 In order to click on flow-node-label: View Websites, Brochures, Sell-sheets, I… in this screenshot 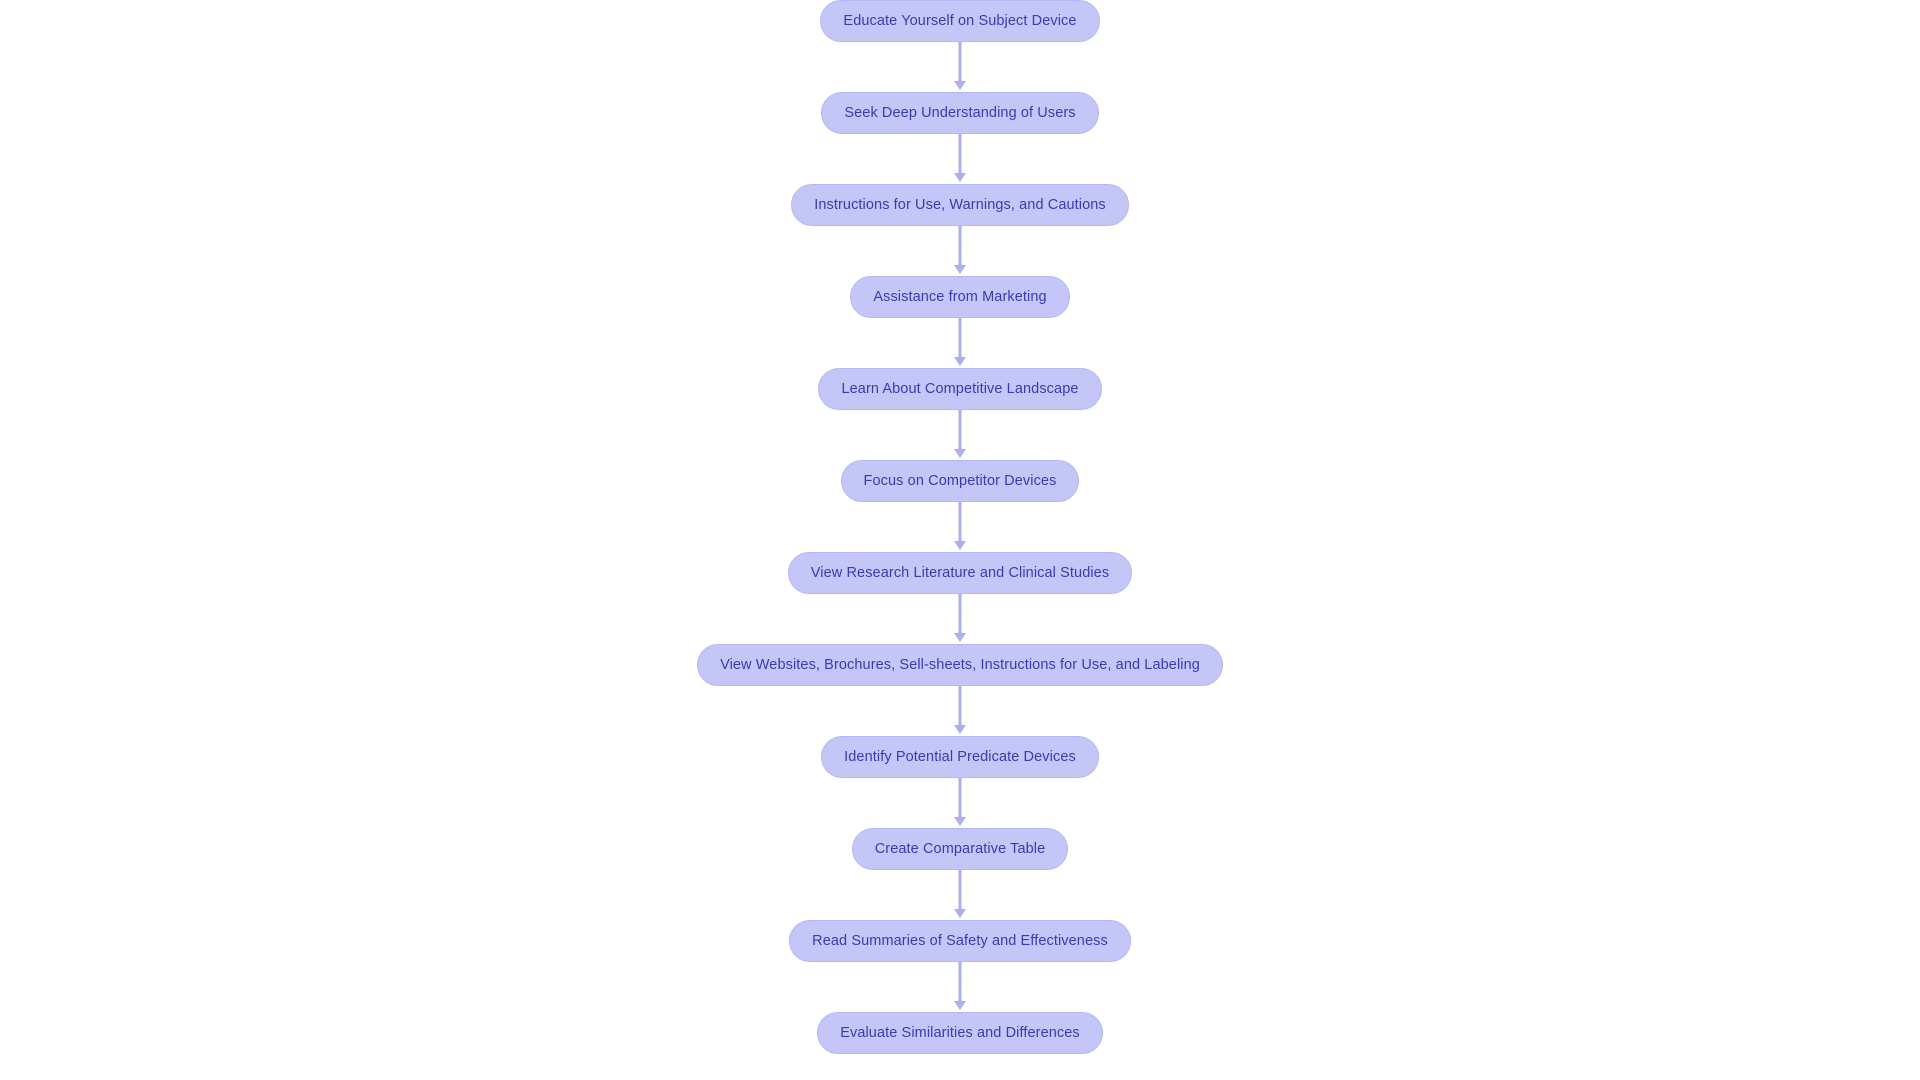, I will do `click(960, 664)`.